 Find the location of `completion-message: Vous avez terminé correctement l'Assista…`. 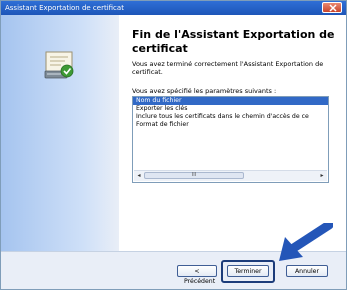

completion-message: Vous avez terminé correctement l'Assista… is located at coordinates (228, 68).